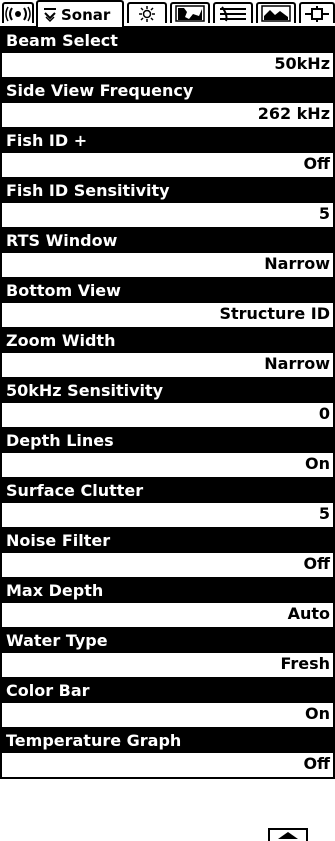 Image resolution: width=335 pixels, height=841 pixels. What do you see at coordinates (274, 313) in the screenshot?
I see `menu-item-value: Structure ID` at bounding box center [274, 313].